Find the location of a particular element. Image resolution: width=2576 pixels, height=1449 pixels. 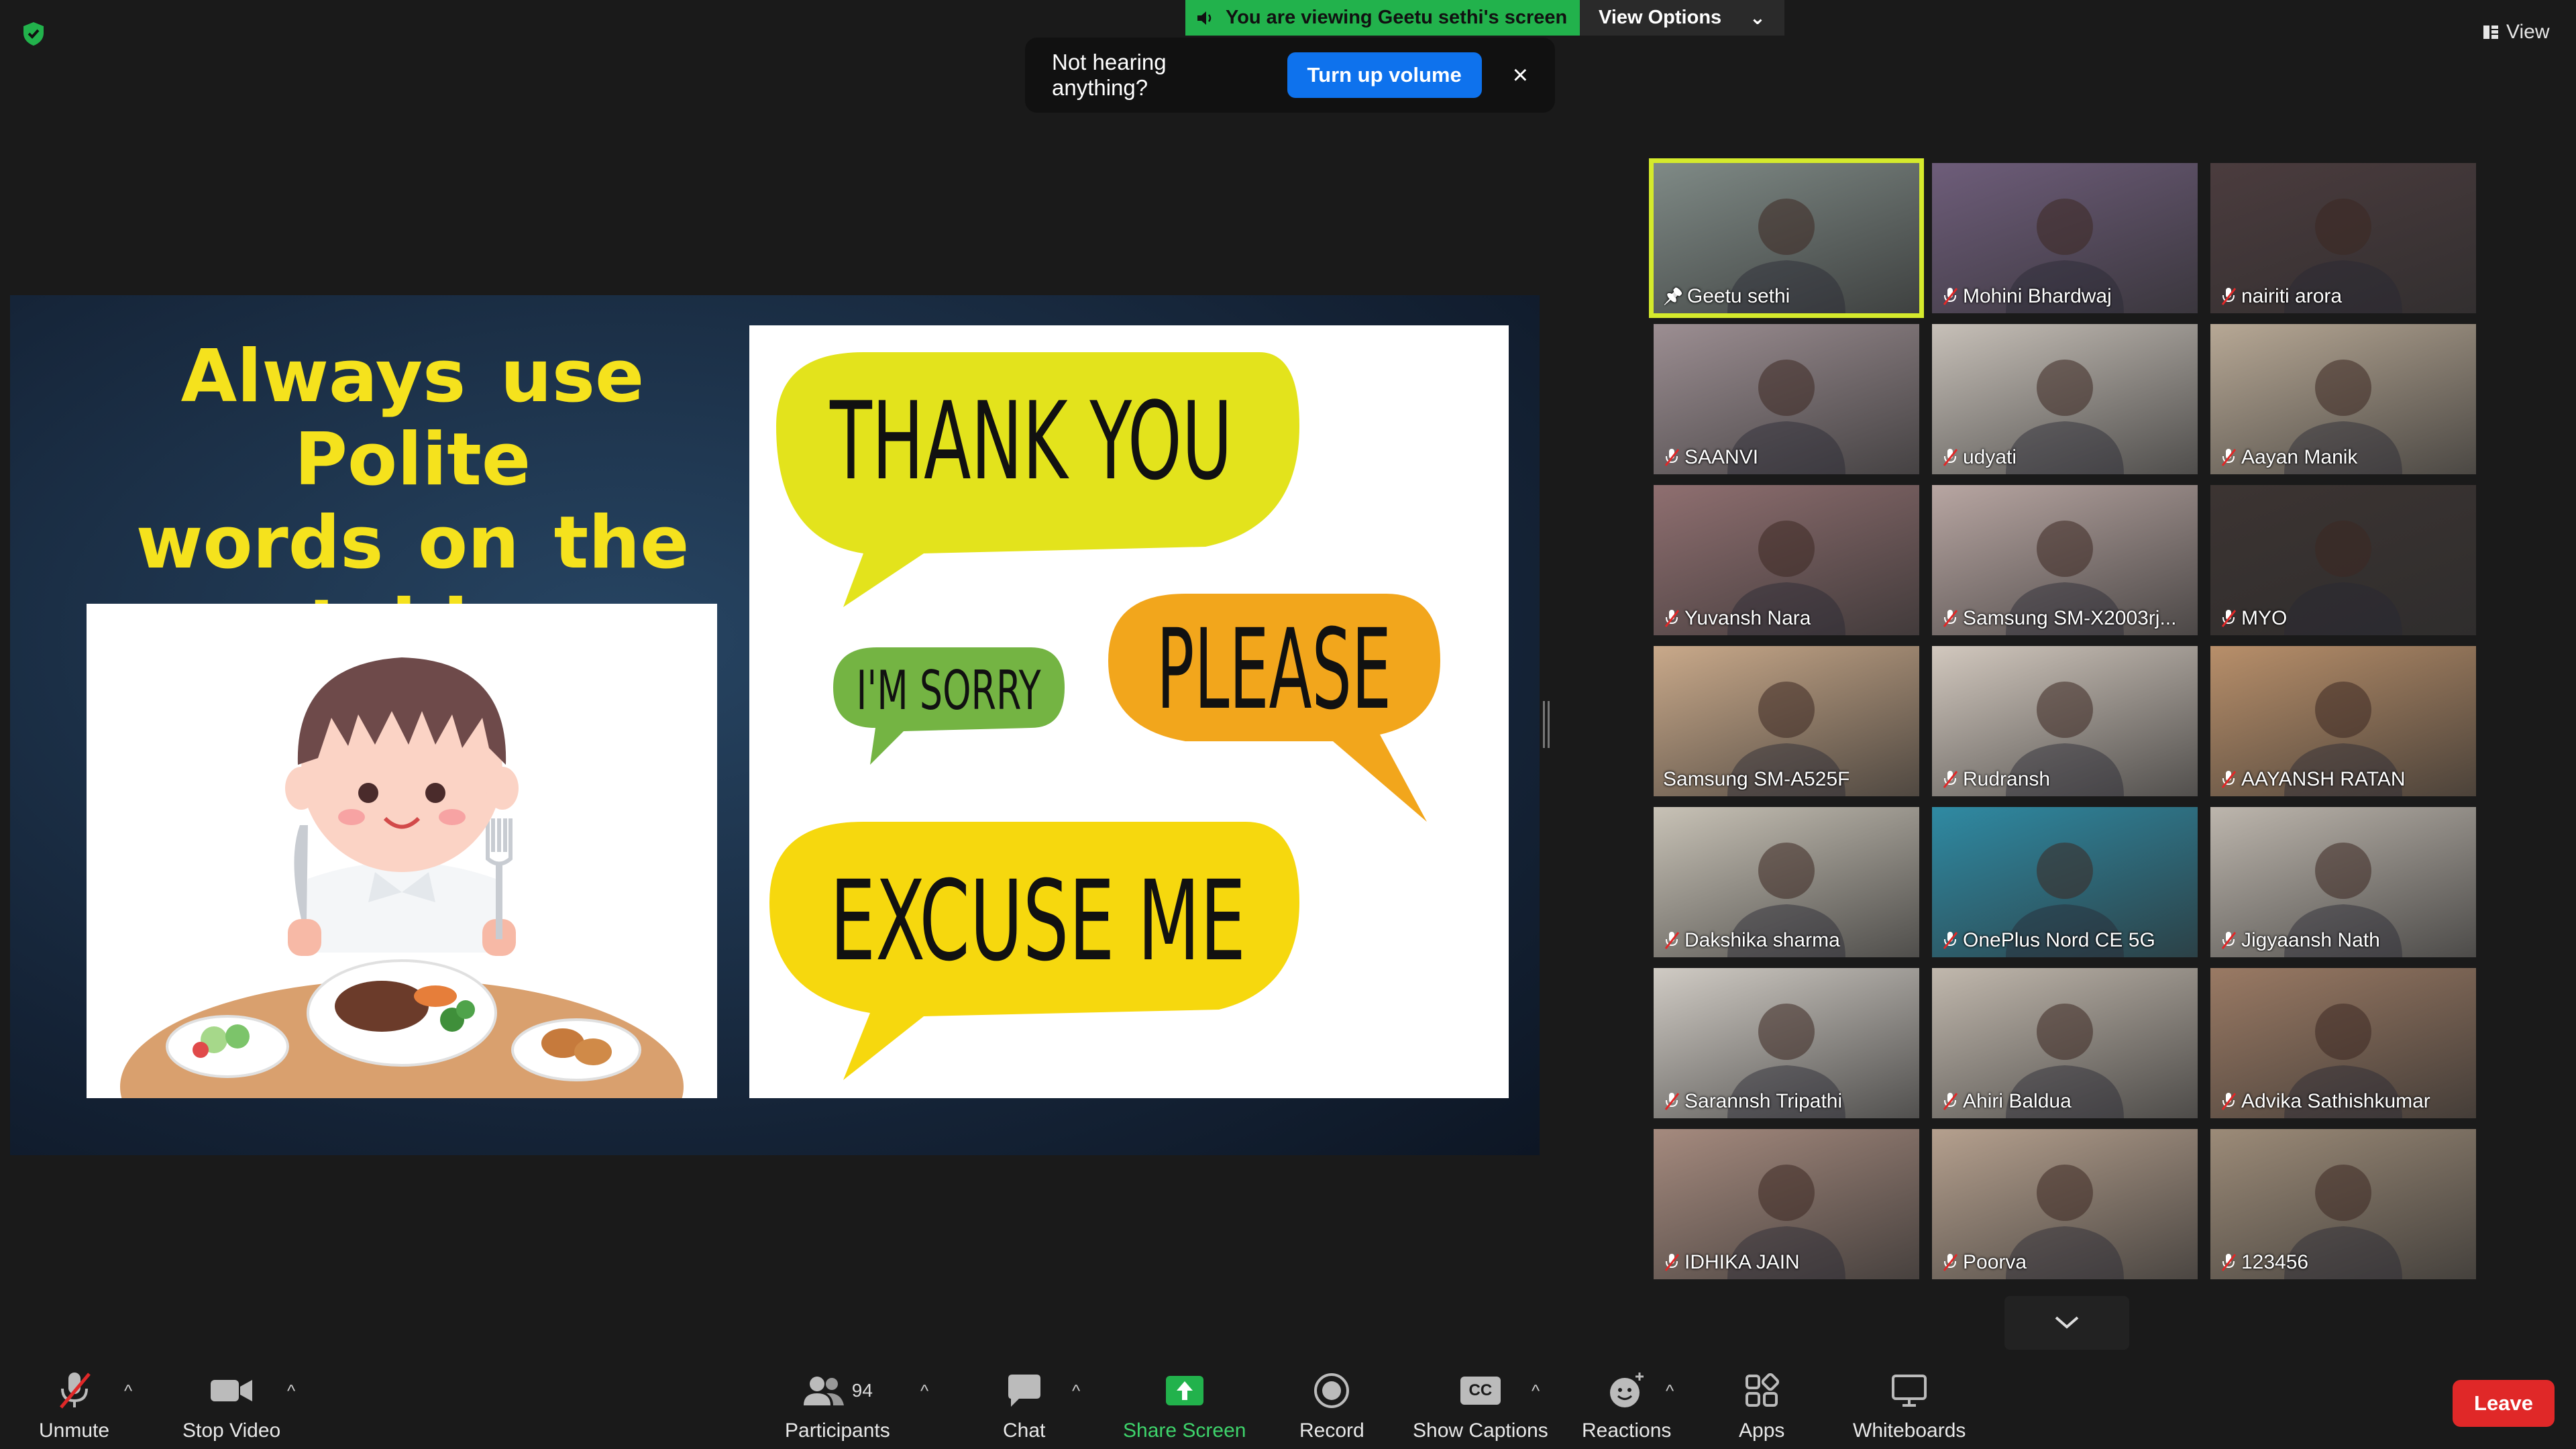

participants-button: 94 Participants is located at coordinates (837, 1405).